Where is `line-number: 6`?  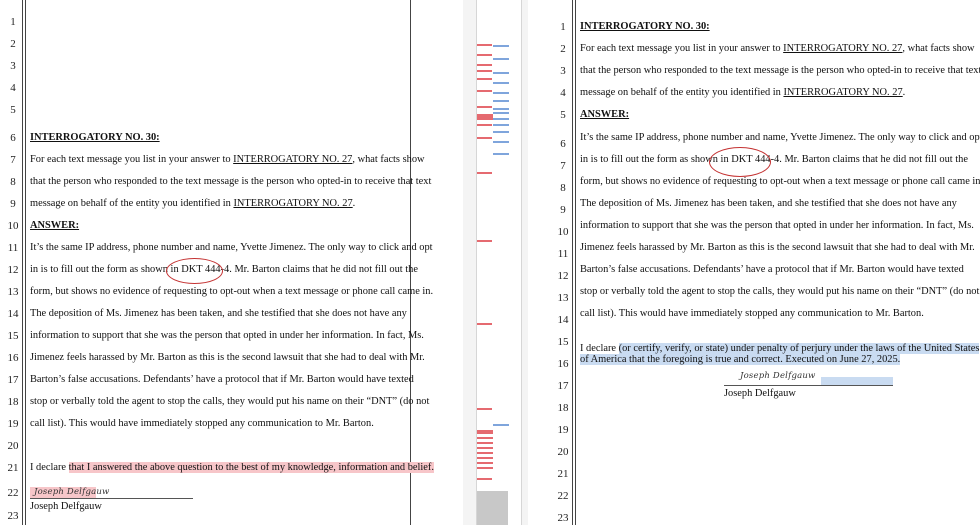 line-number: 6 is located at coordinates (13, 138).